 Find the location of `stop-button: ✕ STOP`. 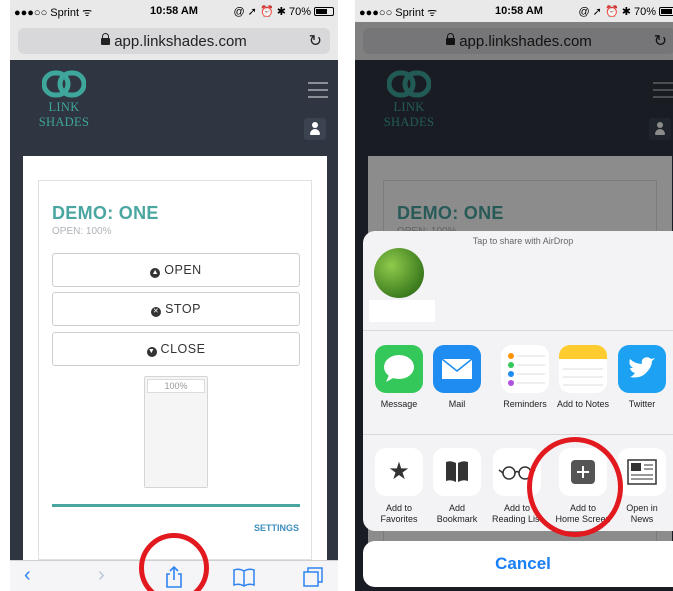

stop-button: ✕ STOP is located at coordinates (176, 309).